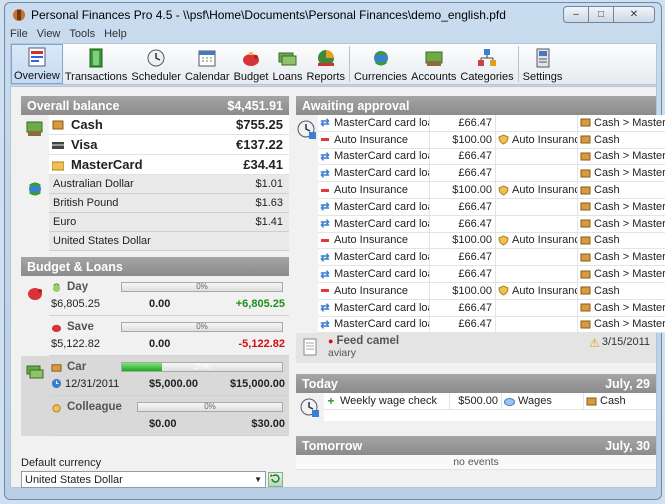 This screenshot has height=504, width=665. What do you see at coordinates (115, 35) in the screenshot?
I see `menu-help: Help` at bounding box center [115, 35].